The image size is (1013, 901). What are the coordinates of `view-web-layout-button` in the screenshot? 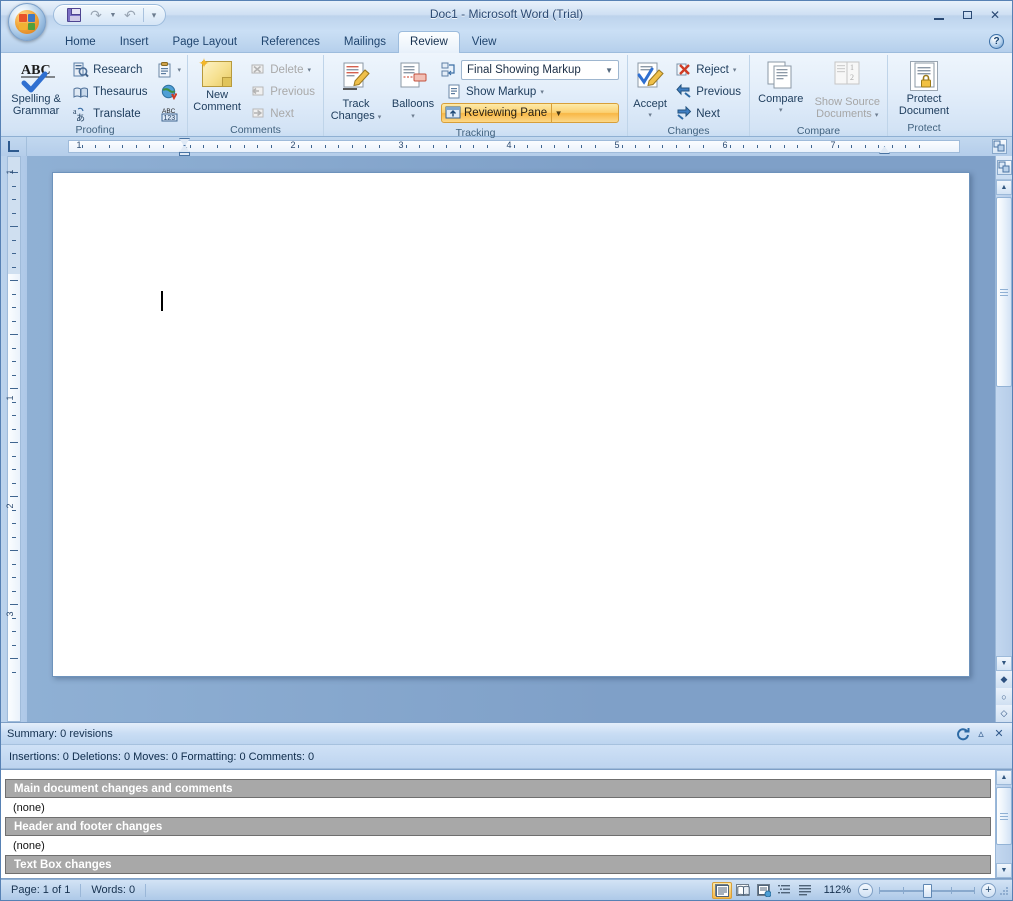 It's located at (764, 890).